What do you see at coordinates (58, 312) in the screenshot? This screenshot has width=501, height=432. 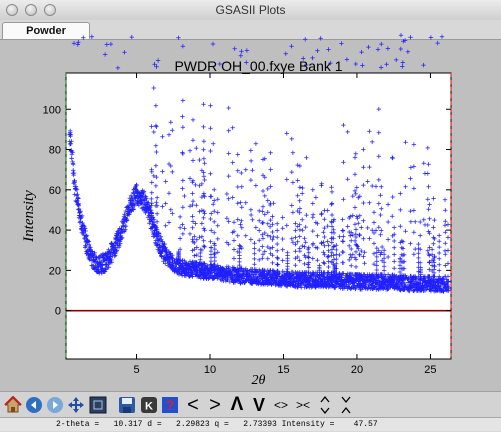 I see `svg-text: 0` at bounding box center [58, 312].